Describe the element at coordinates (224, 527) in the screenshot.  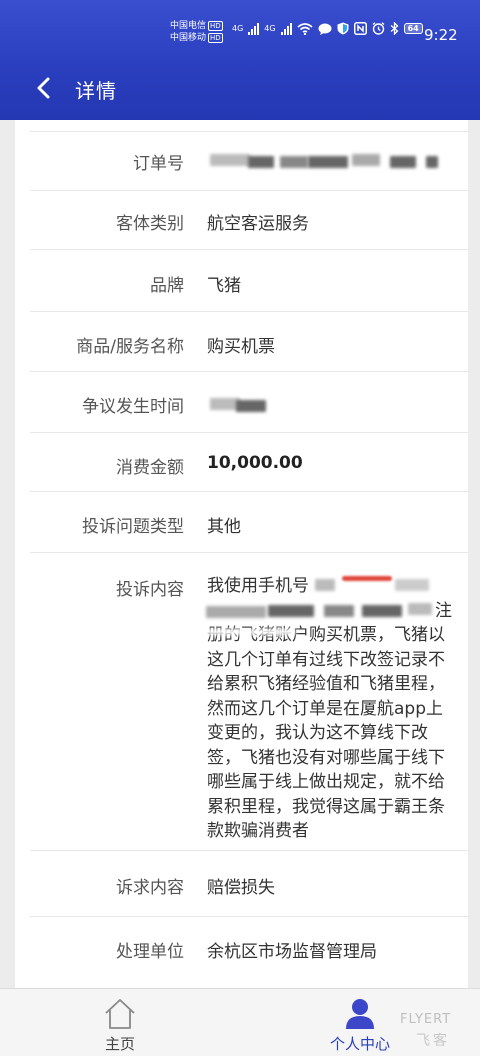
I see `issue-type-value: 其他` at that location.